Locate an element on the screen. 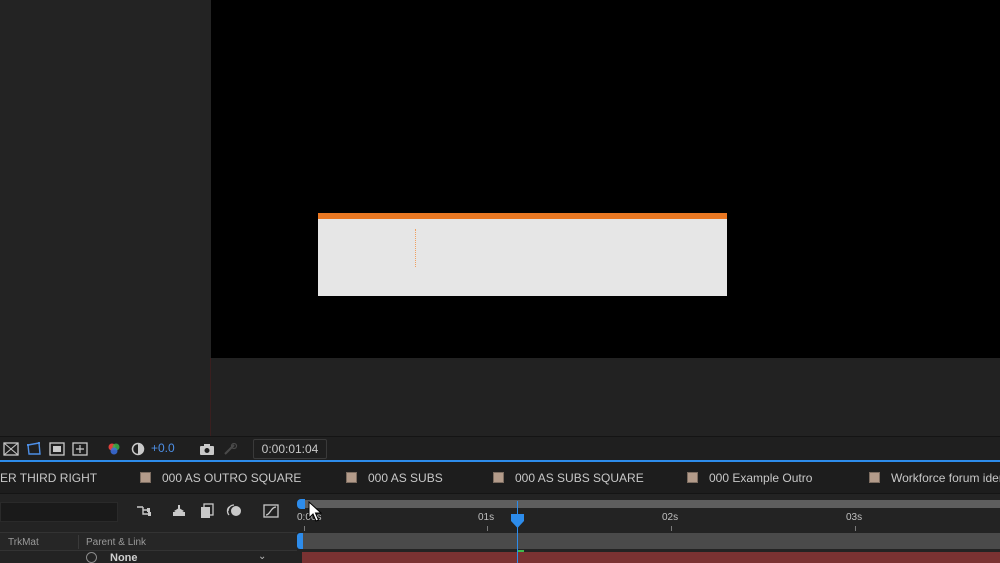 Image resolution: width=1000 pixels, height=563 pixels. mask-path-icon is located at coordinates (34, 449).